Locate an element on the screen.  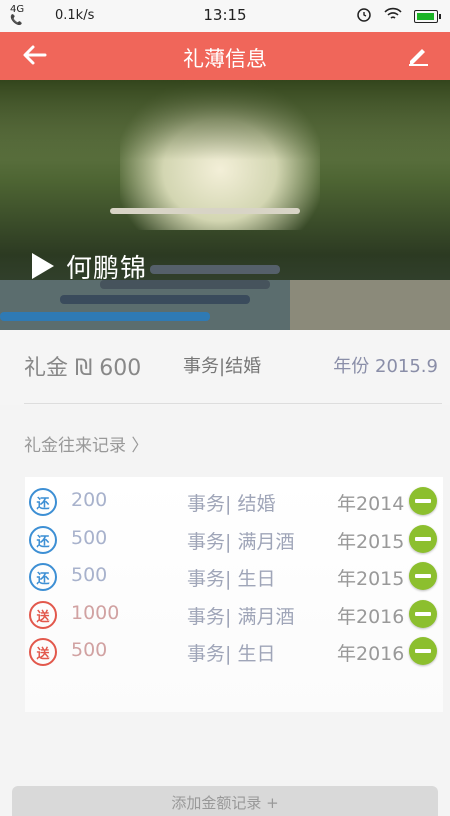
list-item: 还 200 事务| 结婚 年2014 is located at coordinates (234, 501).